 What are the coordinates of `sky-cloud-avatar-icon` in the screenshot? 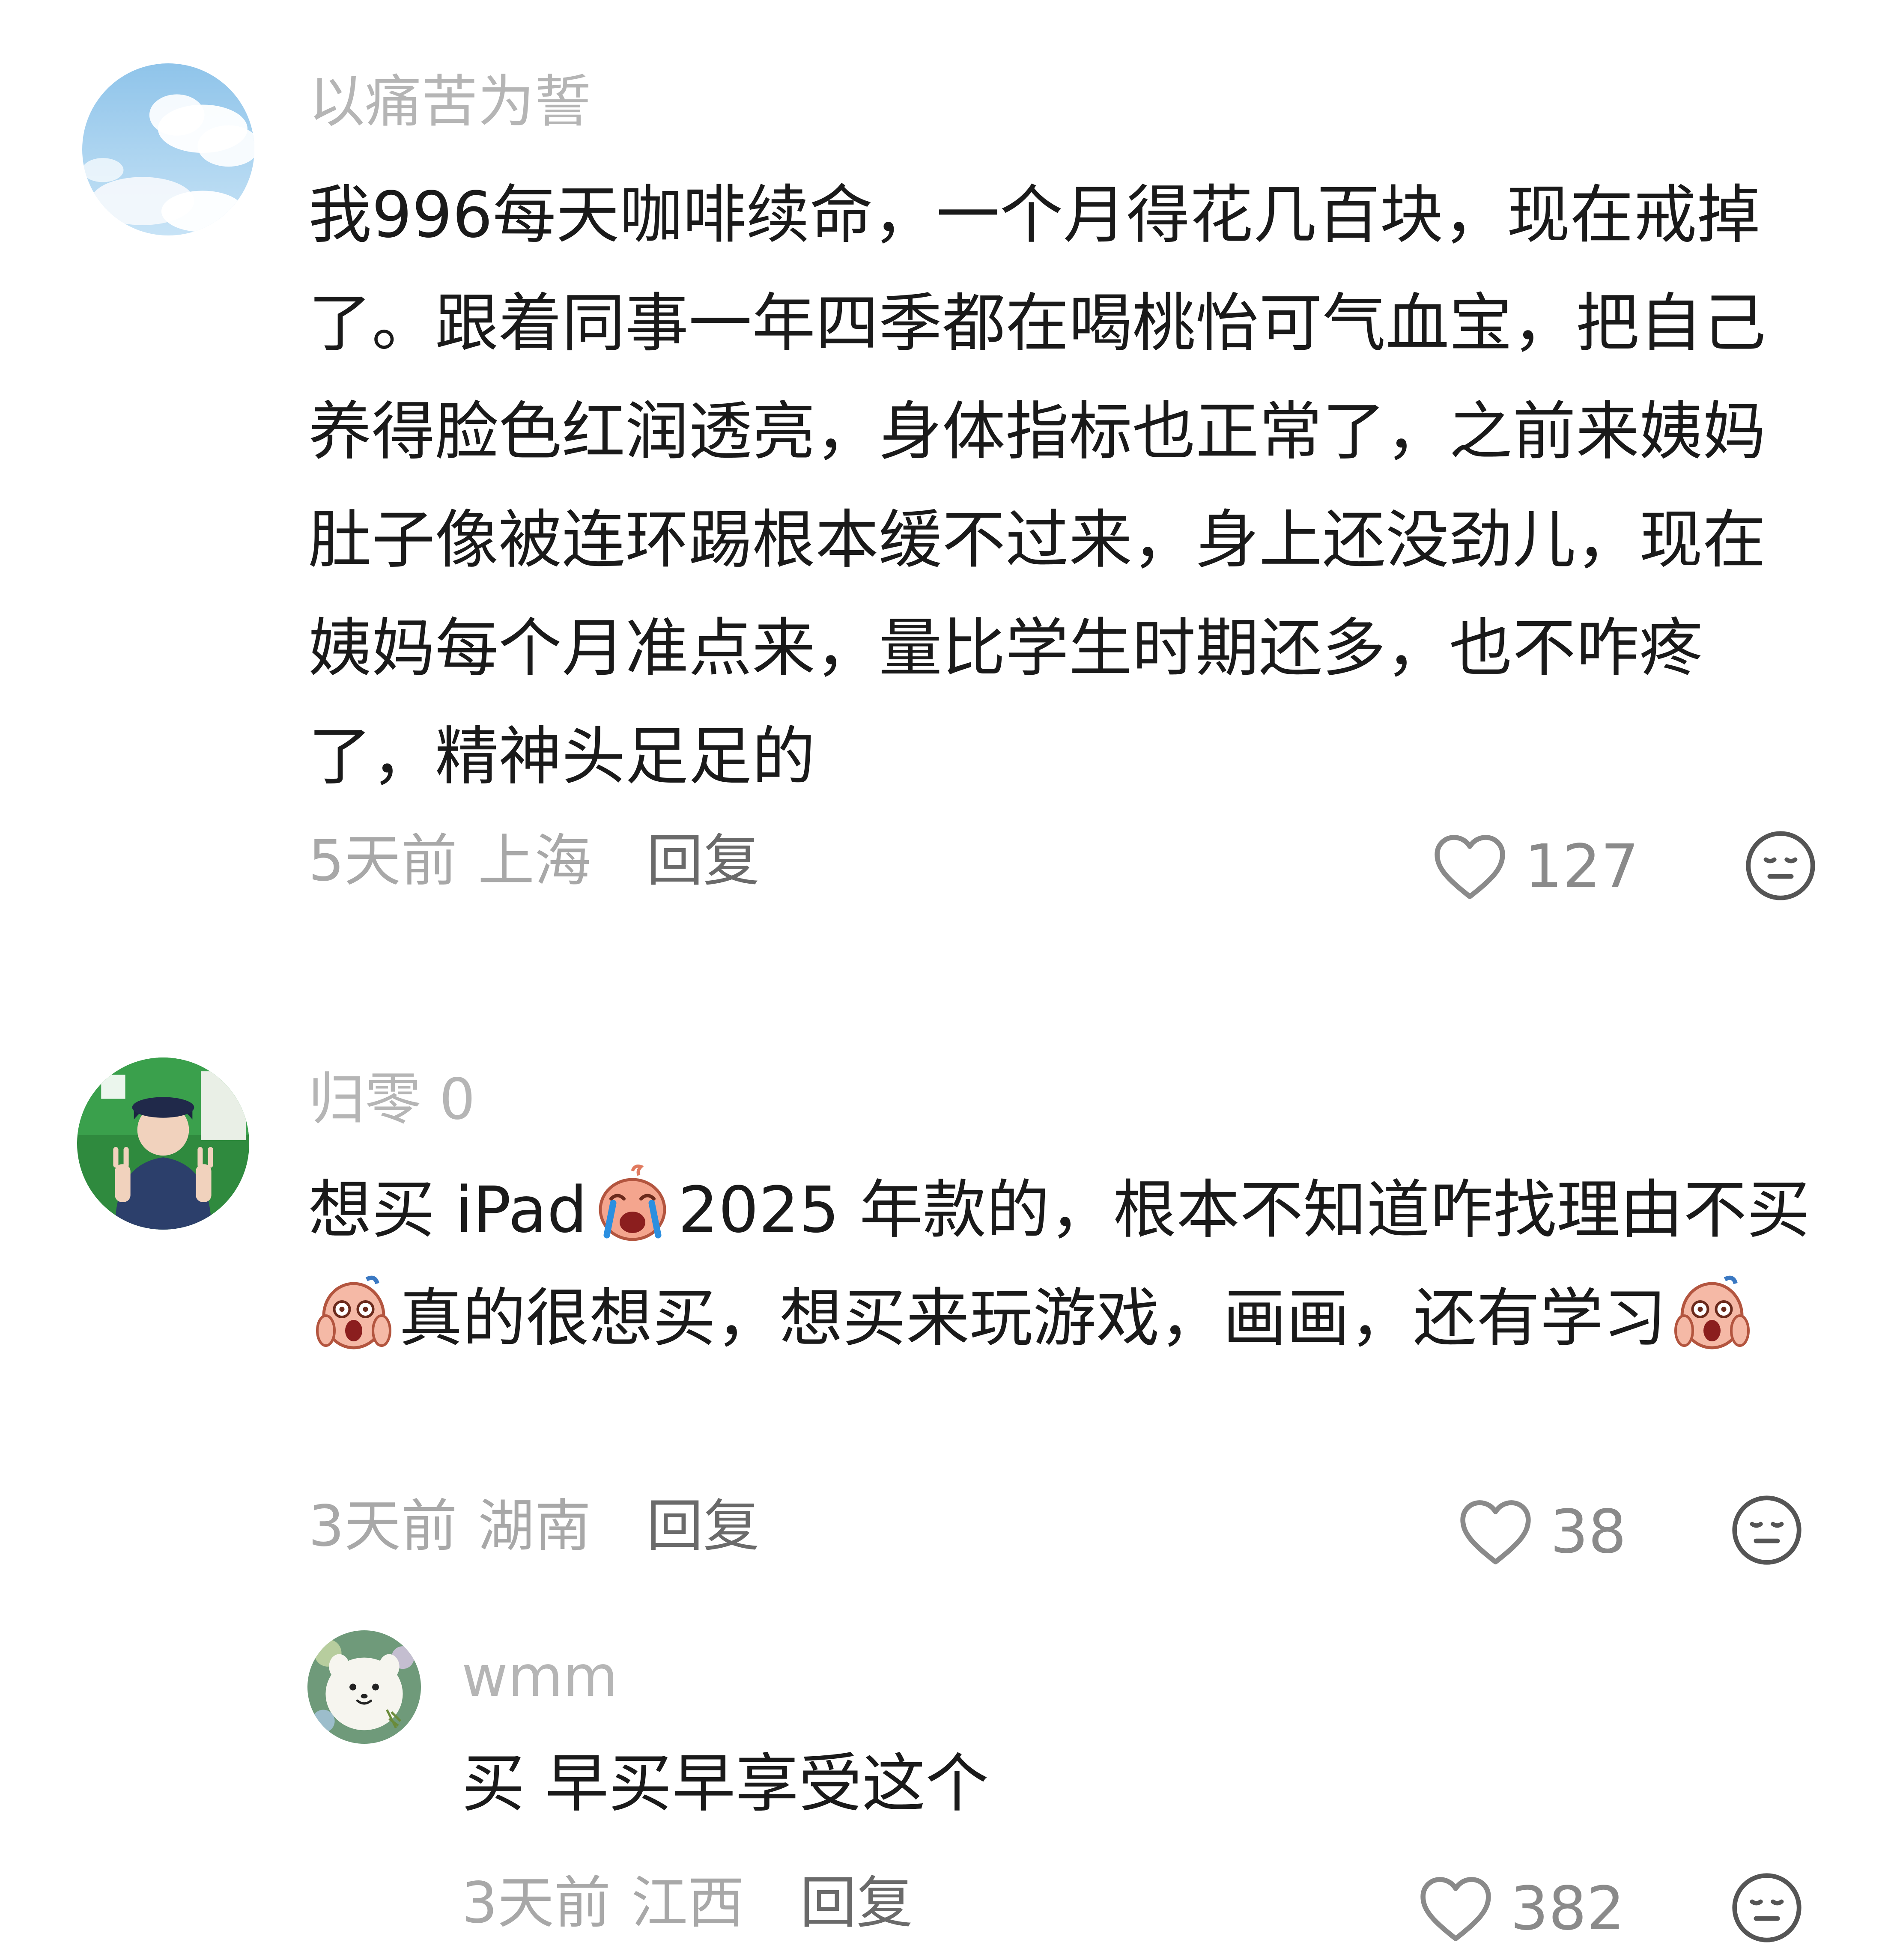 It's located at (168, 149).